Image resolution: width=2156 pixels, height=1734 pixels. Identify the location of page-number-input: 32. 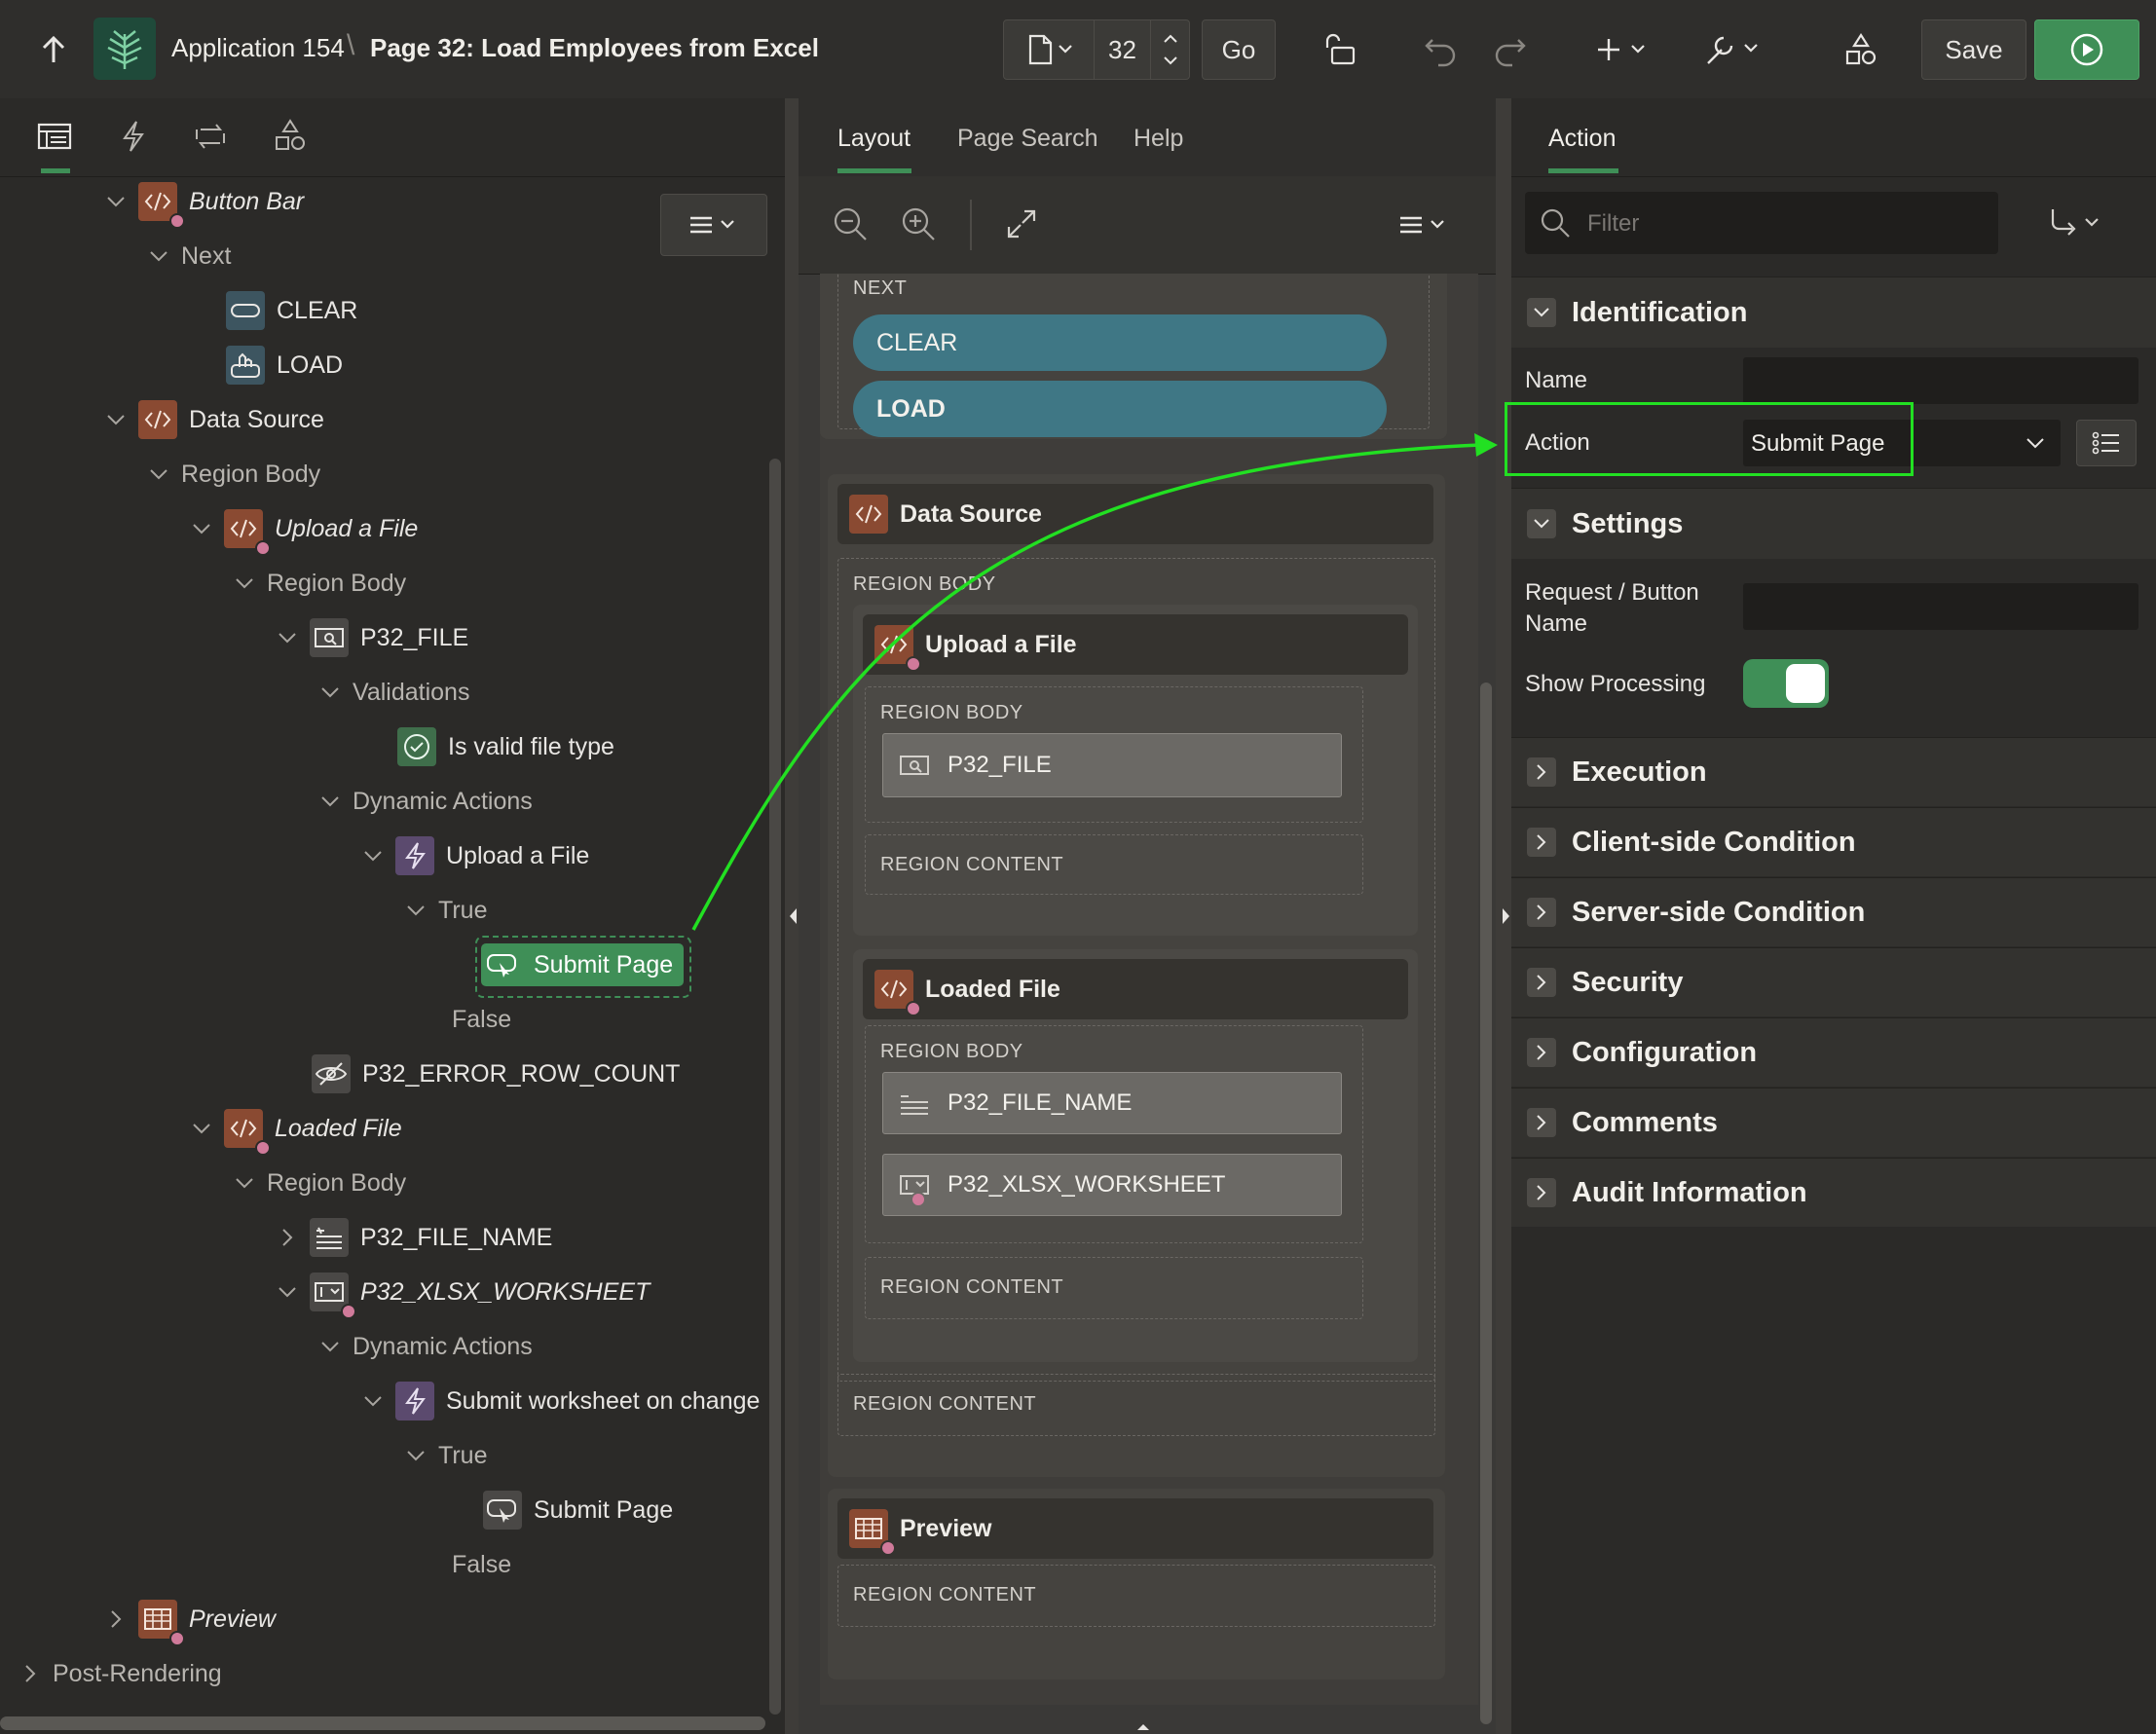
(1123, 49).